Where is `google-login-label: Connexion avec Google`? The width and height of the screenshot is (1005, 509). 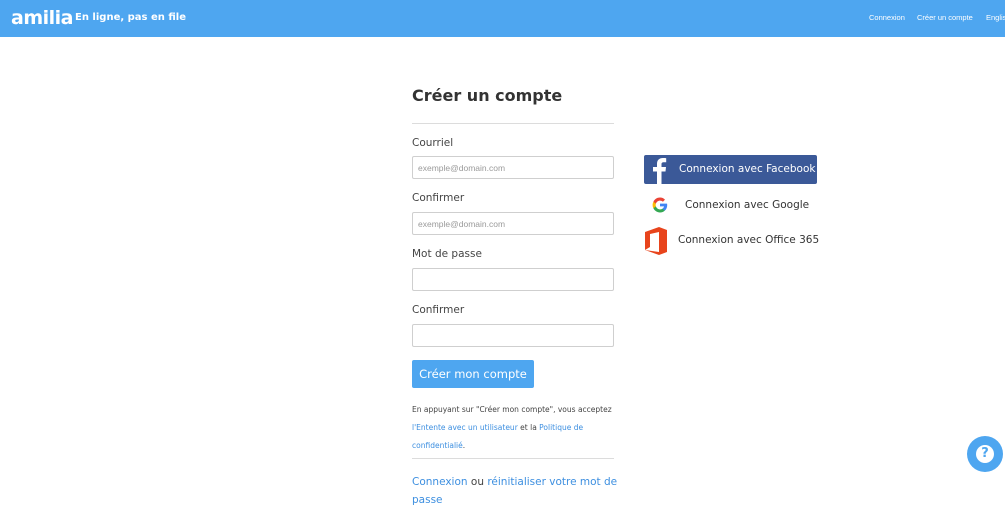 google-login-label: Connexion avec Google is located at coordinates (747, 205).